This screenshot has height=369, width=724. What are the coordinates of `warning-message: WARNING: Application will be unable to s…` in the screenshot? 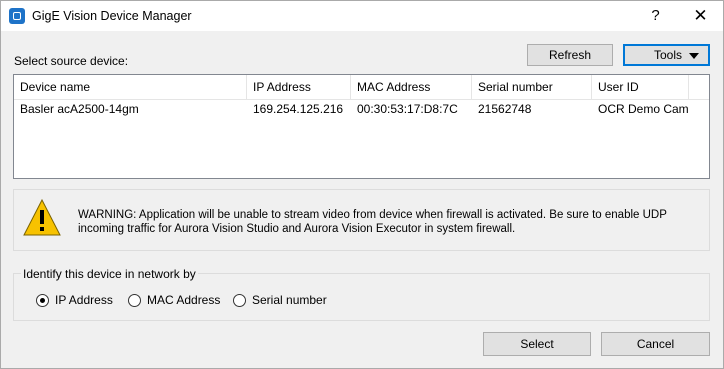 It's located at (372, 222).